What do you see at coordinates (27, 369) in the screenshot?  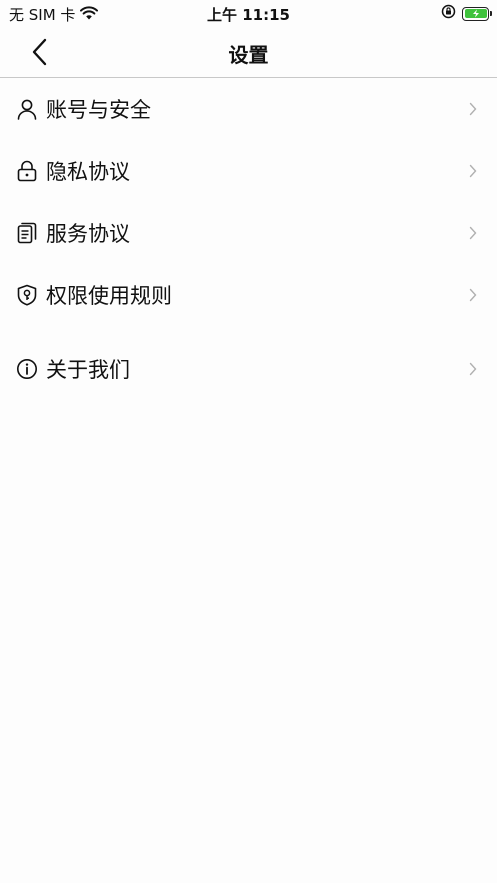 I see `info-icon` at bounding box center [27, 369].